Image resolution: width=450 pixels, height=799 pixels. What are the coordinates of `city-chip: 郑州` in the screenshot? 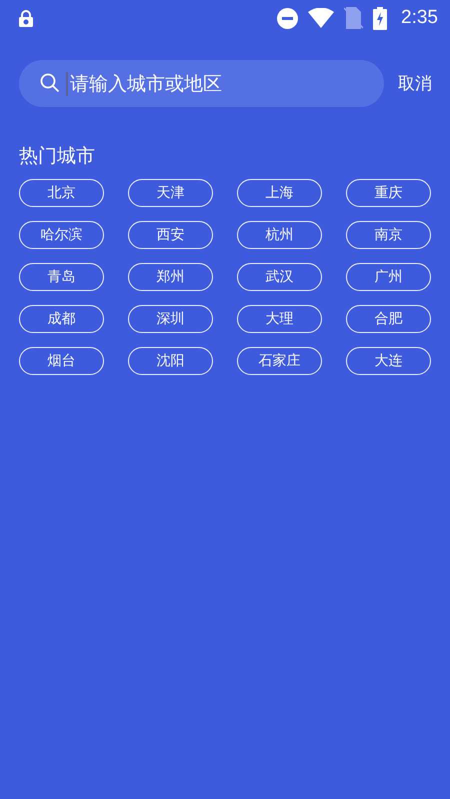 It's located at (170, 277).